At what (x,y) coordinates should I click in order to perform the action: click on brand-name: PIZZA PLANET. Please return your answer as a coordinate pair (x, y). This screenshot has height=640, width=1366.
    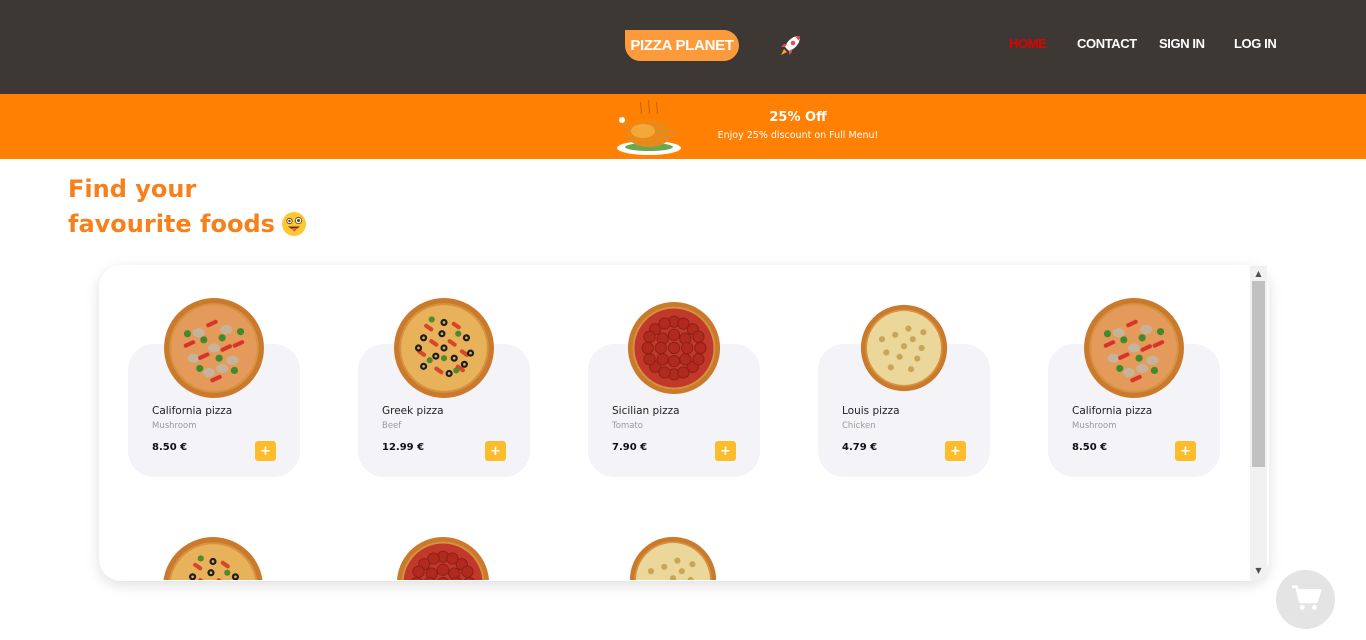
    Looking at the image, I should click on (682, 45).